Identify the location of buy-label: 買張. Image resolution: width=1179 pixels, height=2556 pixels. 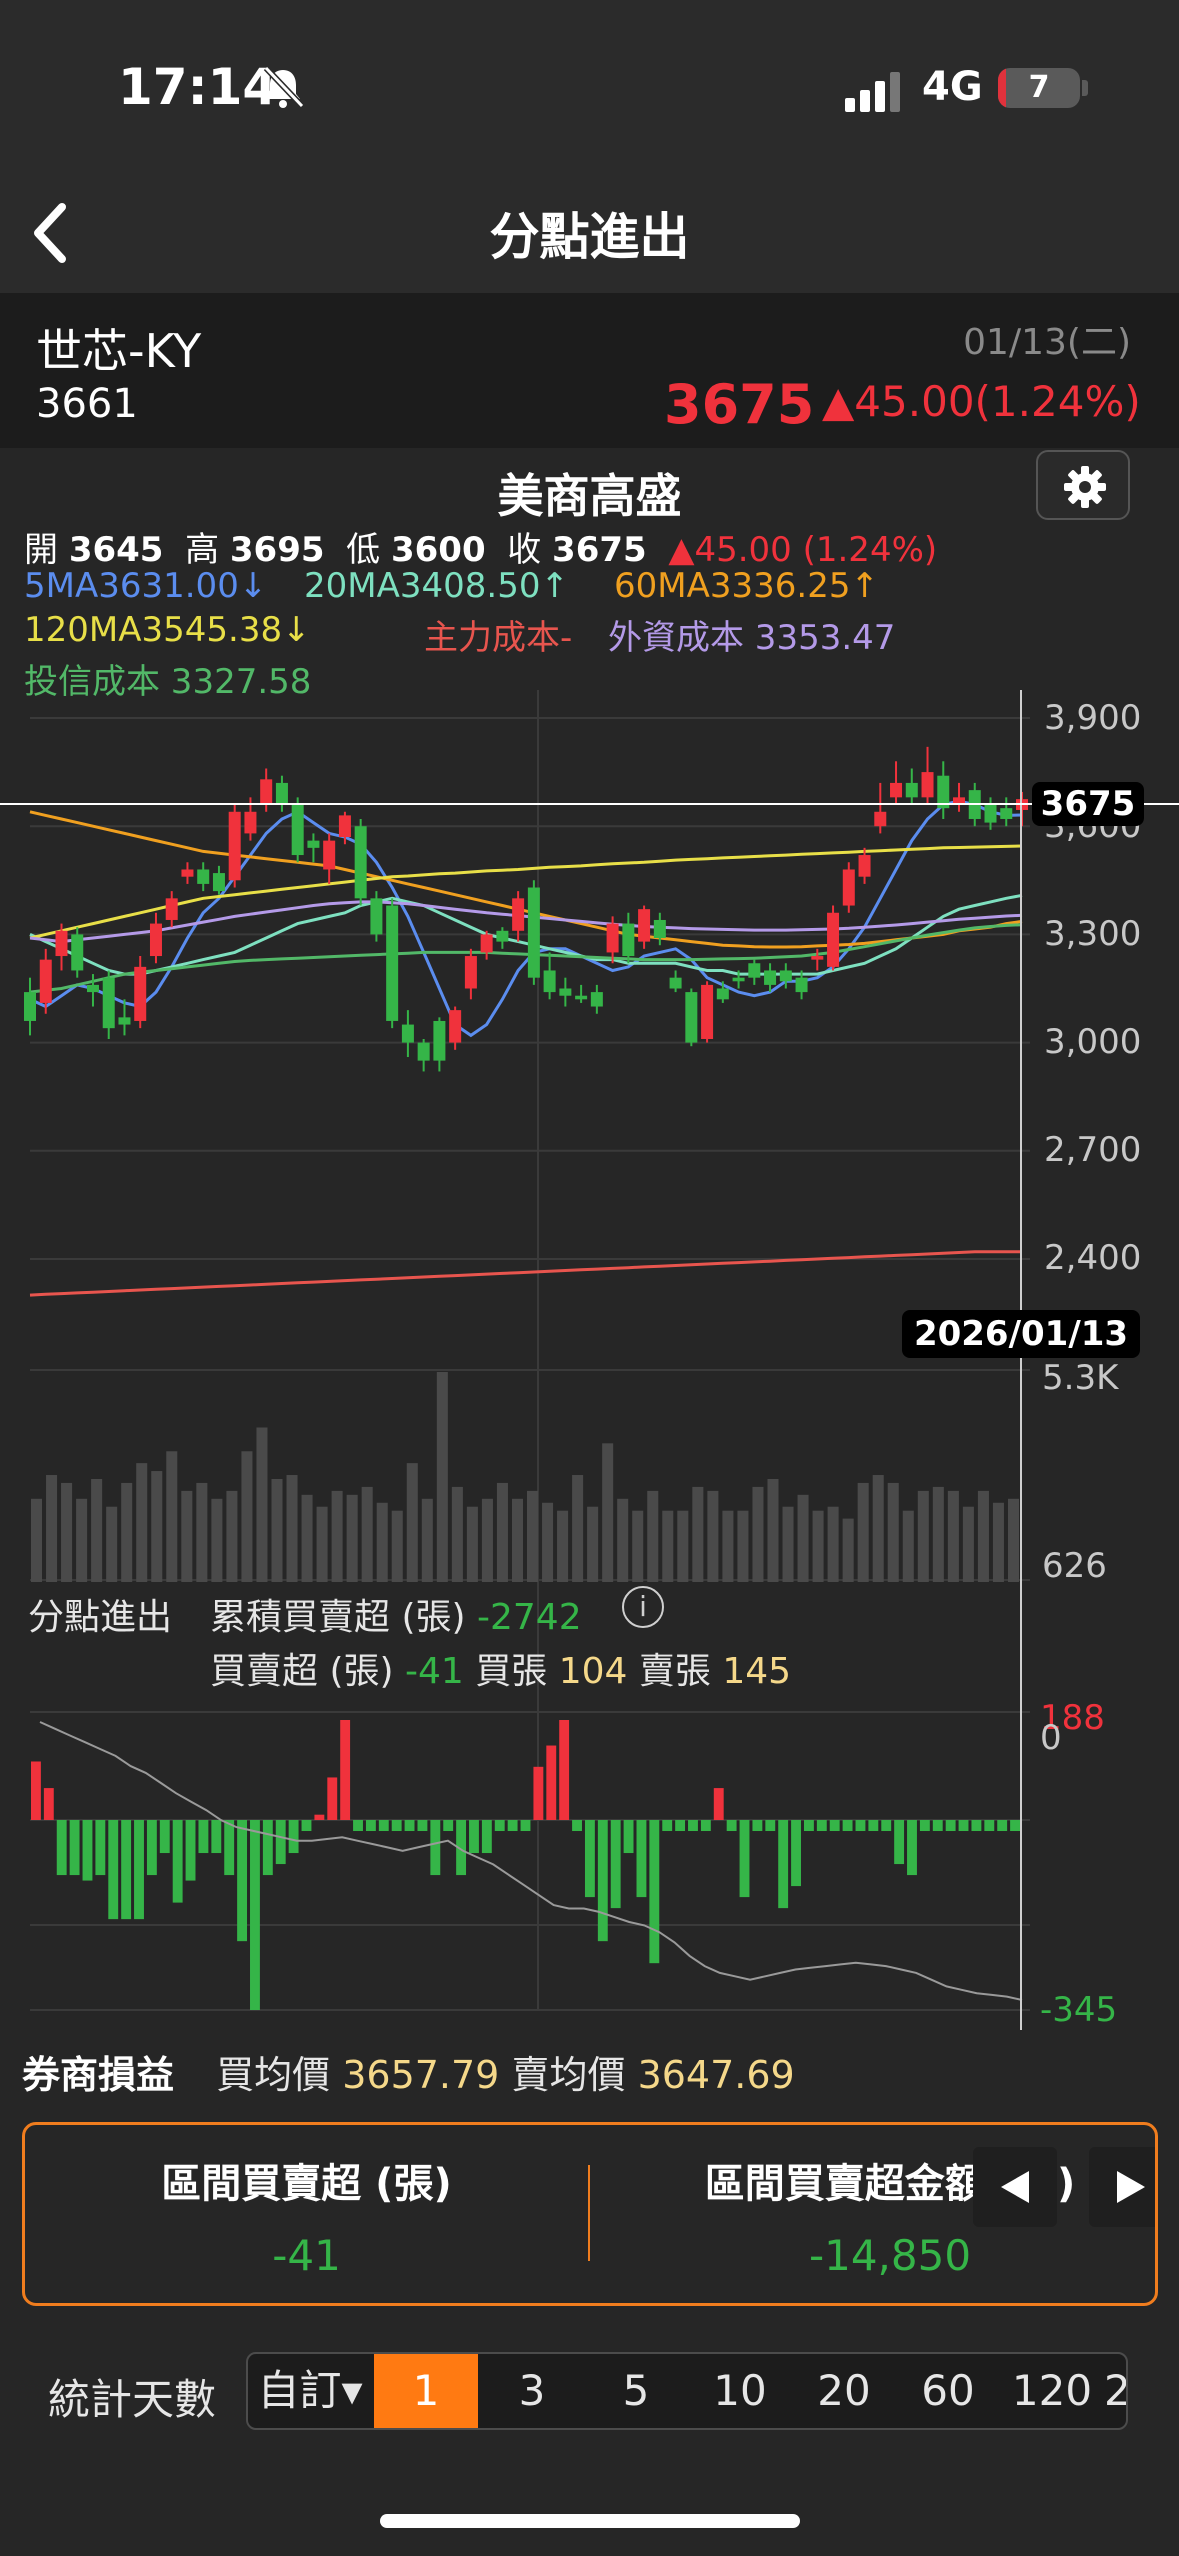
(511, 1671).